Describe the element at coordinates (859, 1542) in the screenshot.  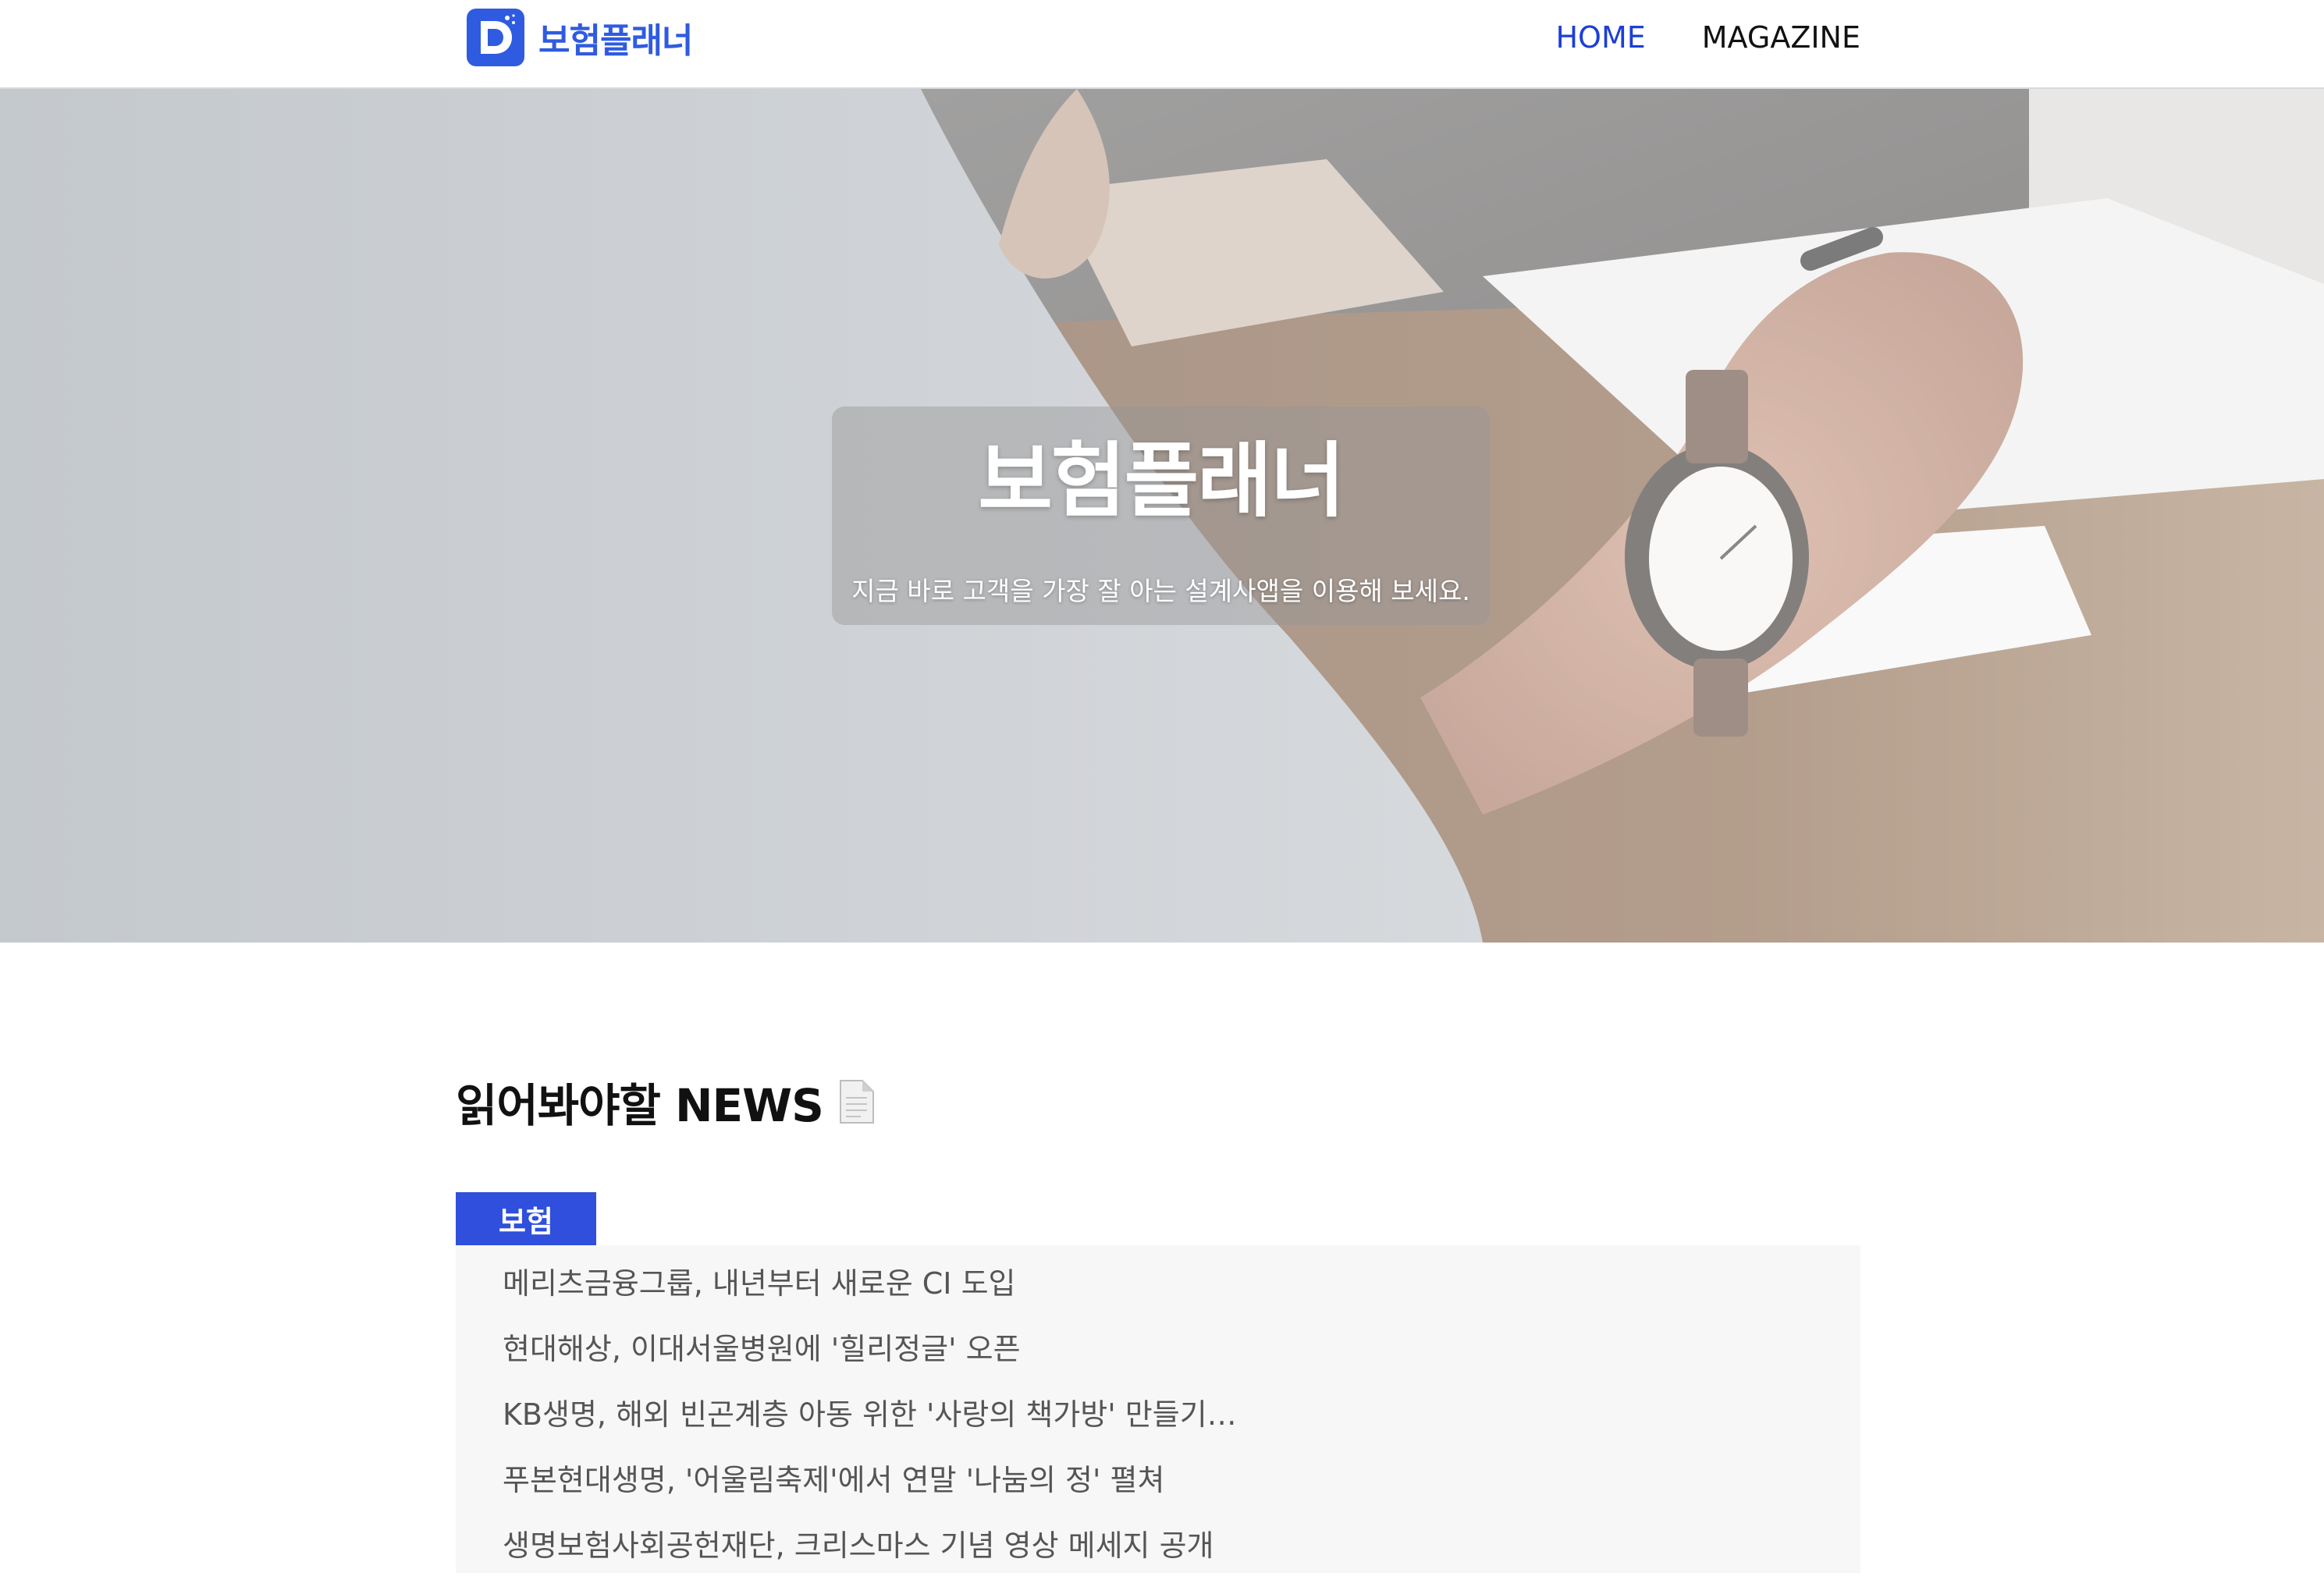
I see `news-item-link: 생명보험사회공헌재단, 크리스마스 기념 영상 메세지 공개` at that location.